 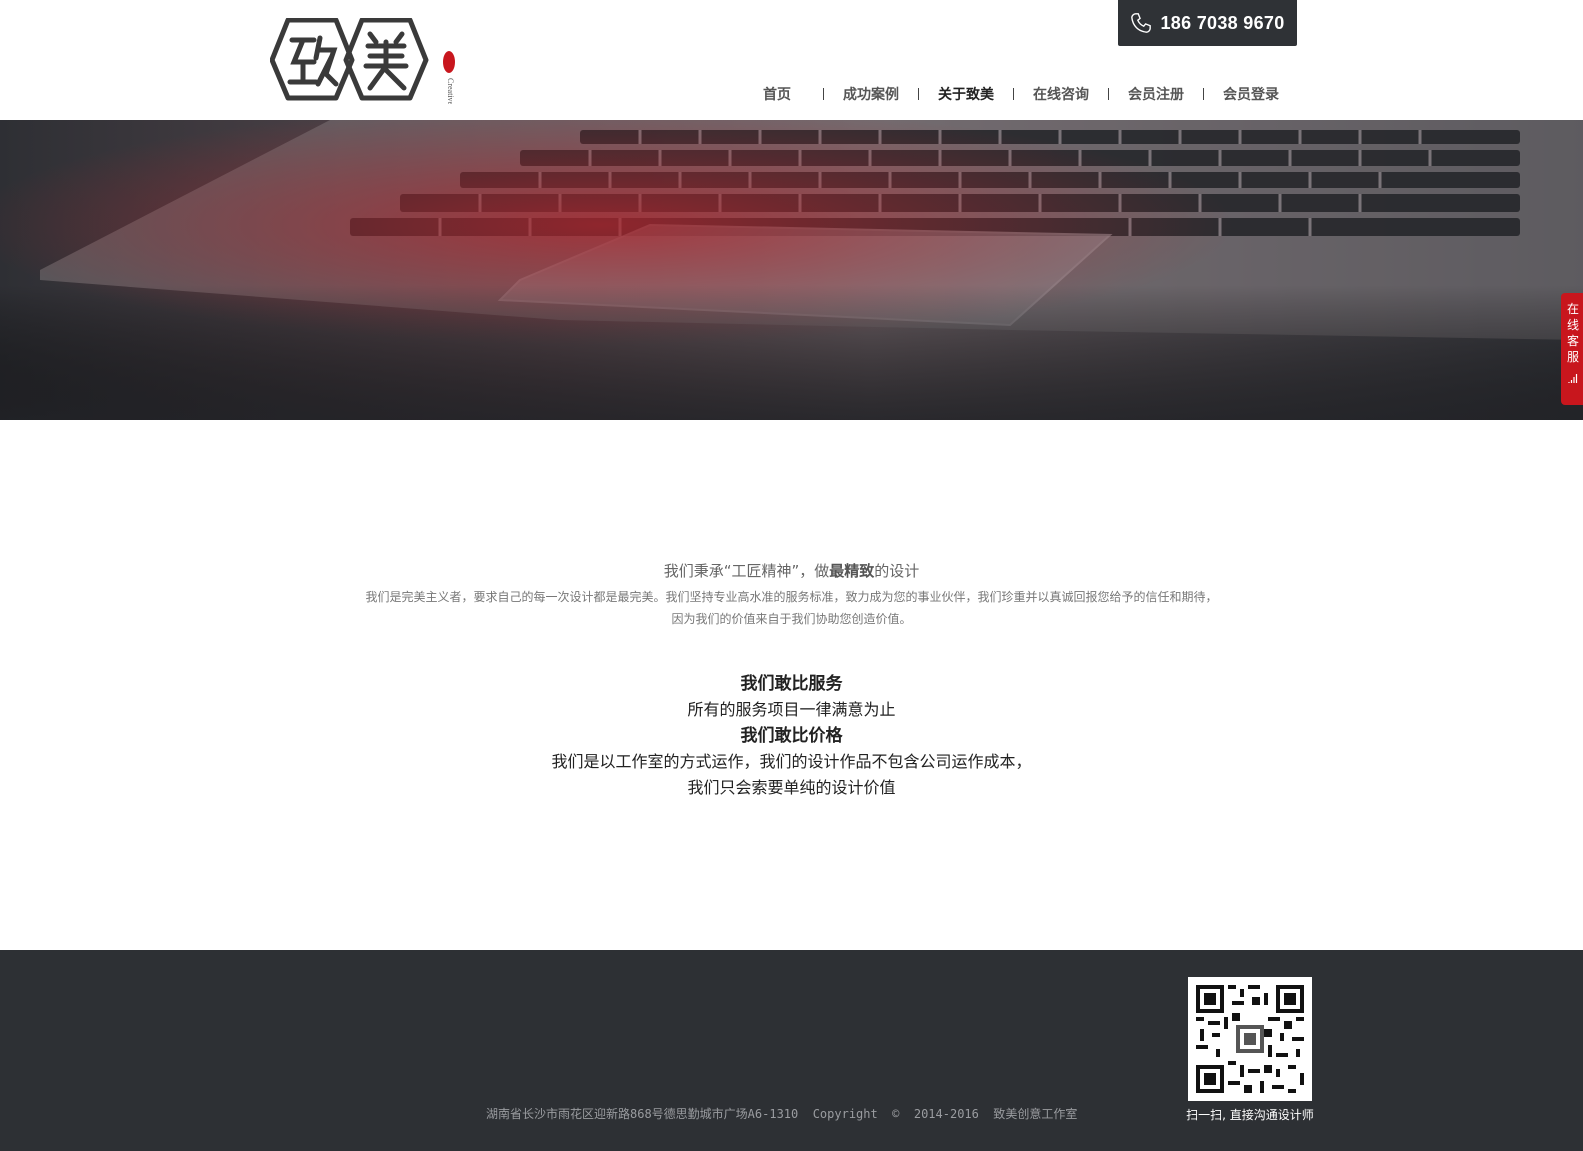 What do you see at coordinates (746, 571) in the screenshot?
I see `intro-title-pre: 我们秉承“工匠精神”，做` at bounding box center [746, 571].